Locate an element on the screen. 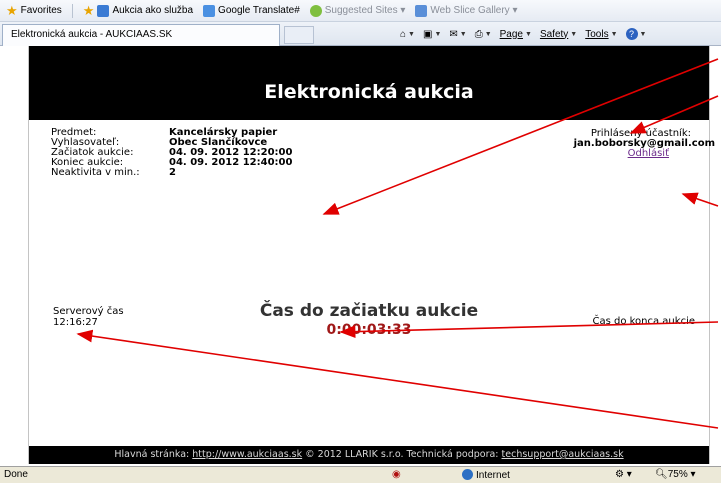  command-bar: ⌂ ▼ ▣ ▼ ✉ ▼ ⎙ ▼ Page ▼ Safety ▼ Tools ▼ ? ▼ is located at coordinates (523, 34).